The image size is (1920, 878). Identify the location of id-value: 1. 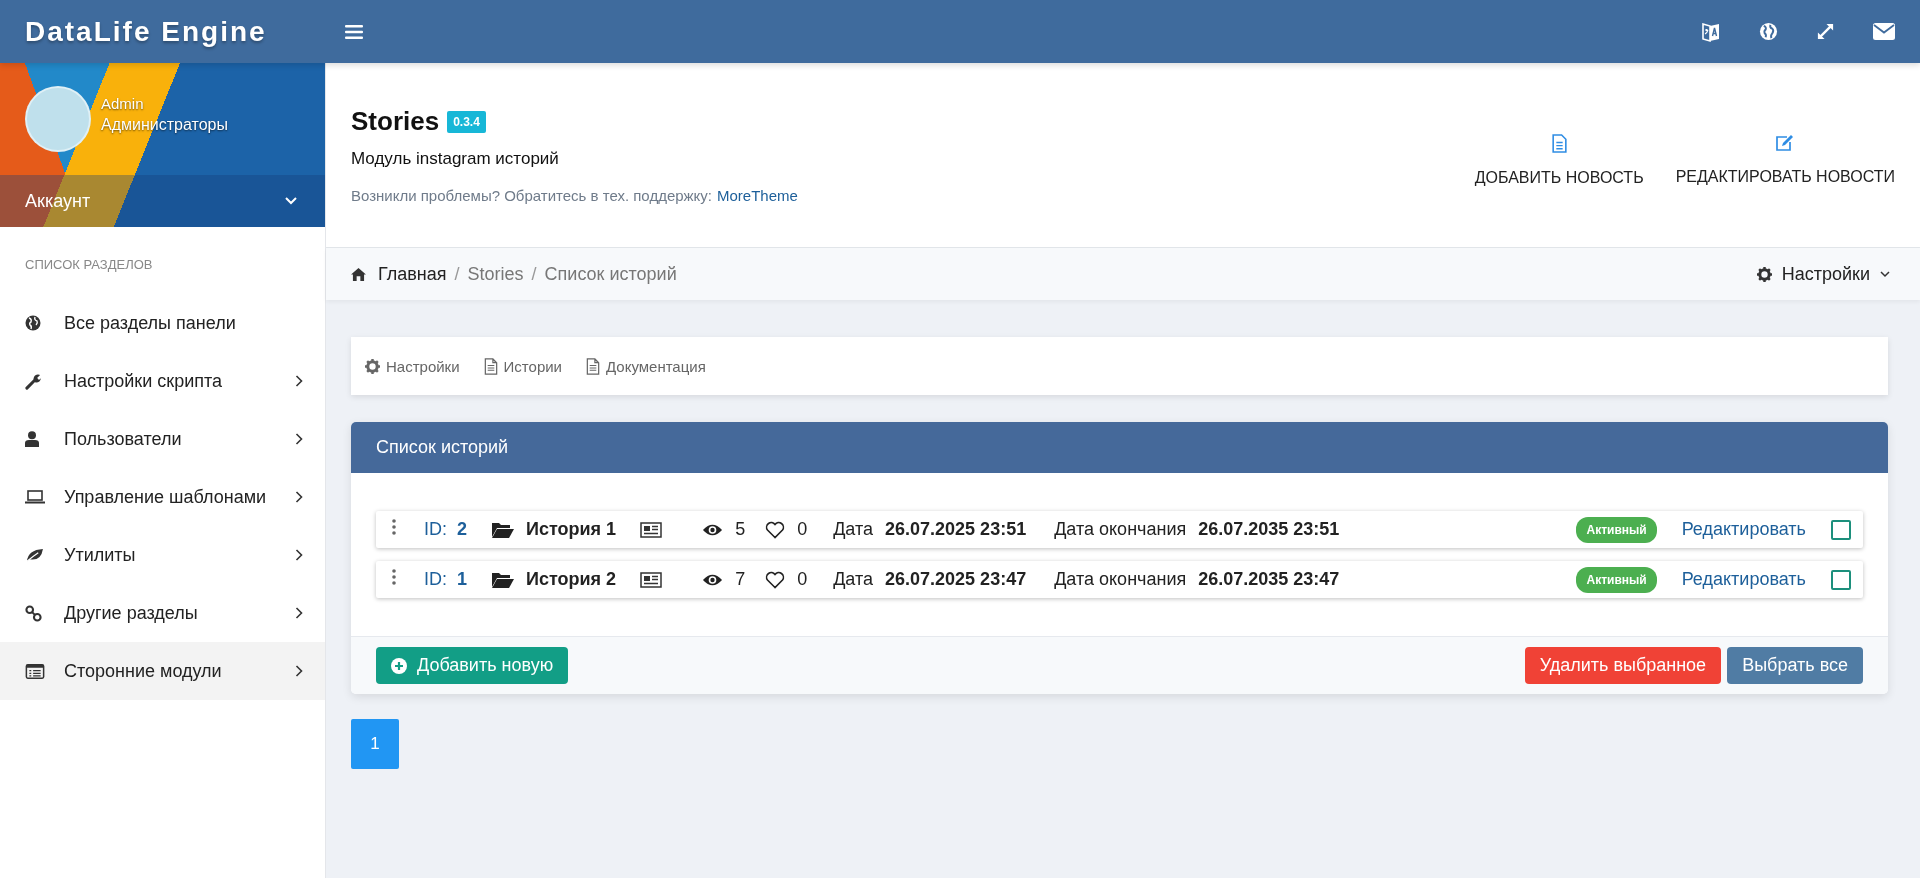
(462, 579).